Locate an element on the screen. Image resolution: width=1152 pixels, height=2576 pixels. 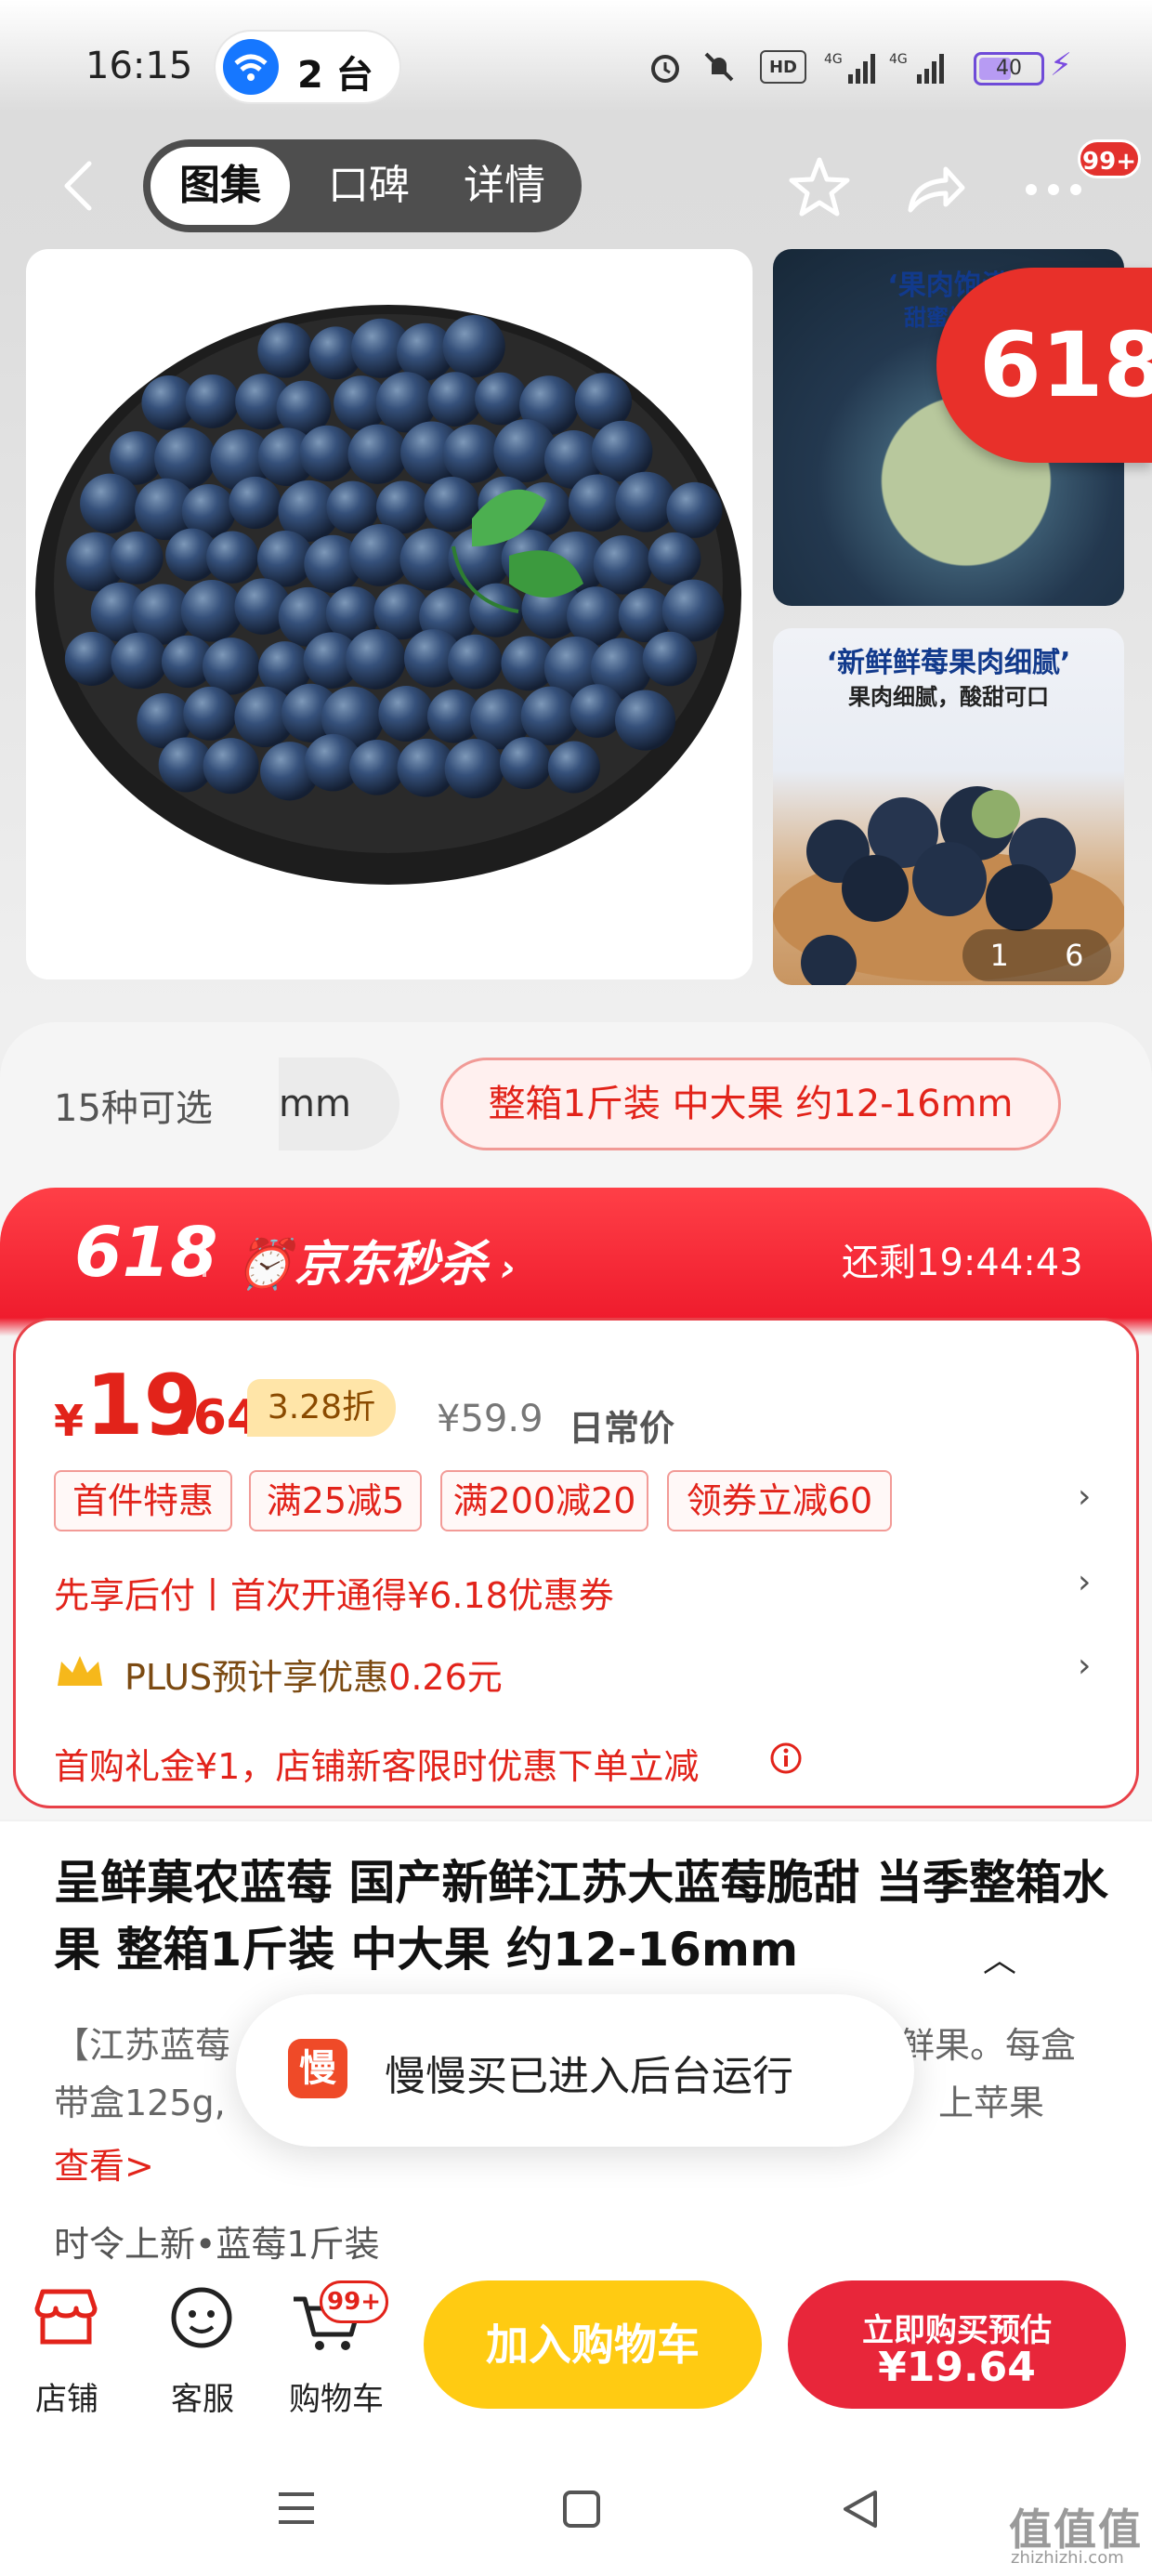
store-icon is located at coordinates (66, 2317).